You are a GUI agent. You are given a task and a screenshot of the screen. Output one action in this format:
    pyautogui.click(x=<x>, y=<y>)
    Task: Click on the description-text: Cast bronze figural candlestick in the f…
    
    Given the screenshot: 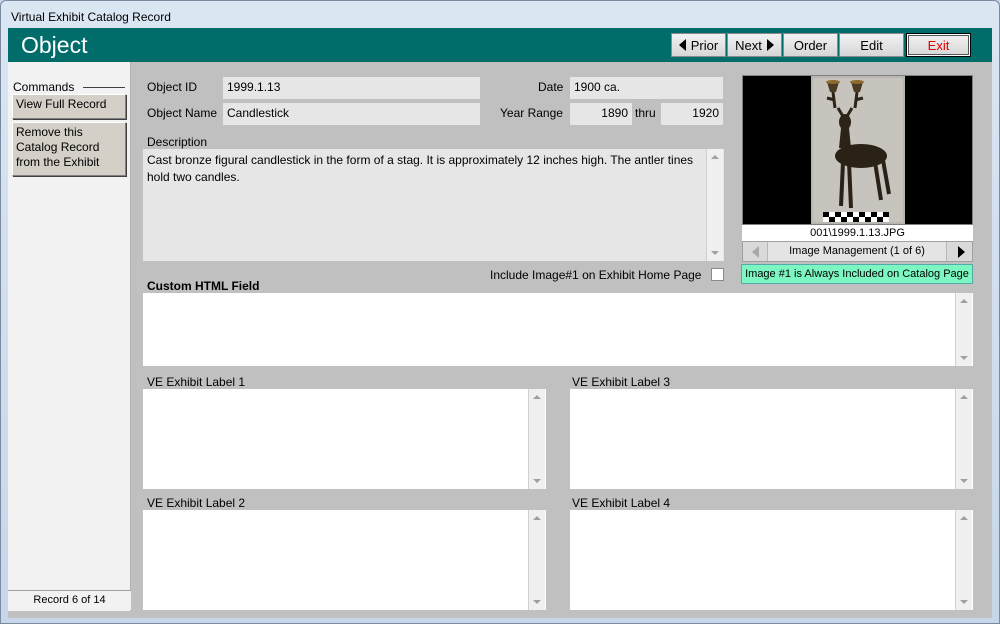 What is the action you would take?
    pyautogui.click(x=420, y=168)
    